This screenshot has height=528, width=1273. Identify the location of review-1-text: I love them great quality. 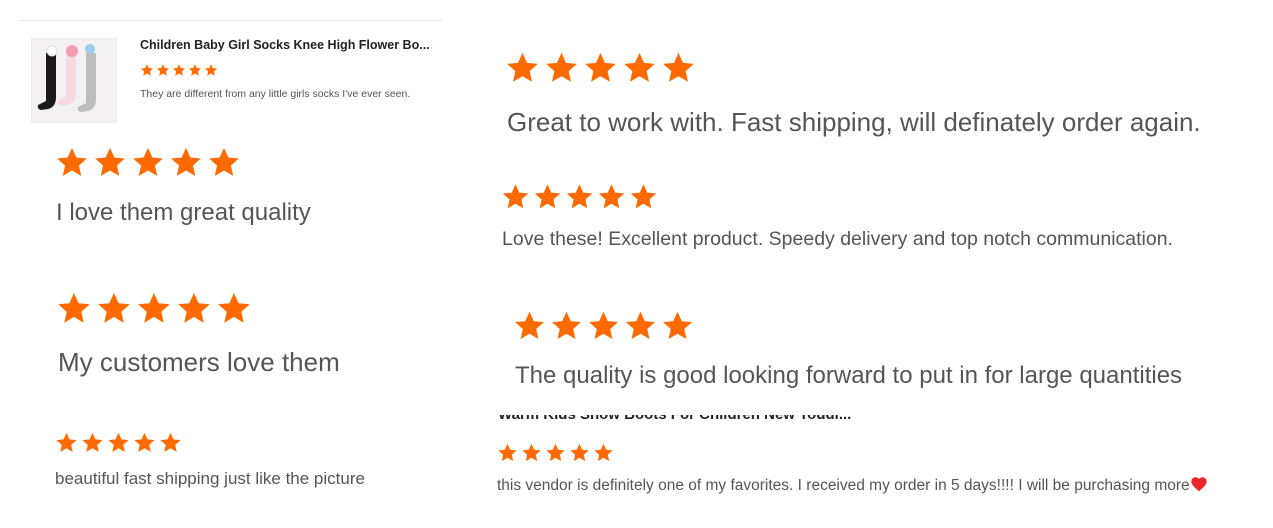
(183, 212).